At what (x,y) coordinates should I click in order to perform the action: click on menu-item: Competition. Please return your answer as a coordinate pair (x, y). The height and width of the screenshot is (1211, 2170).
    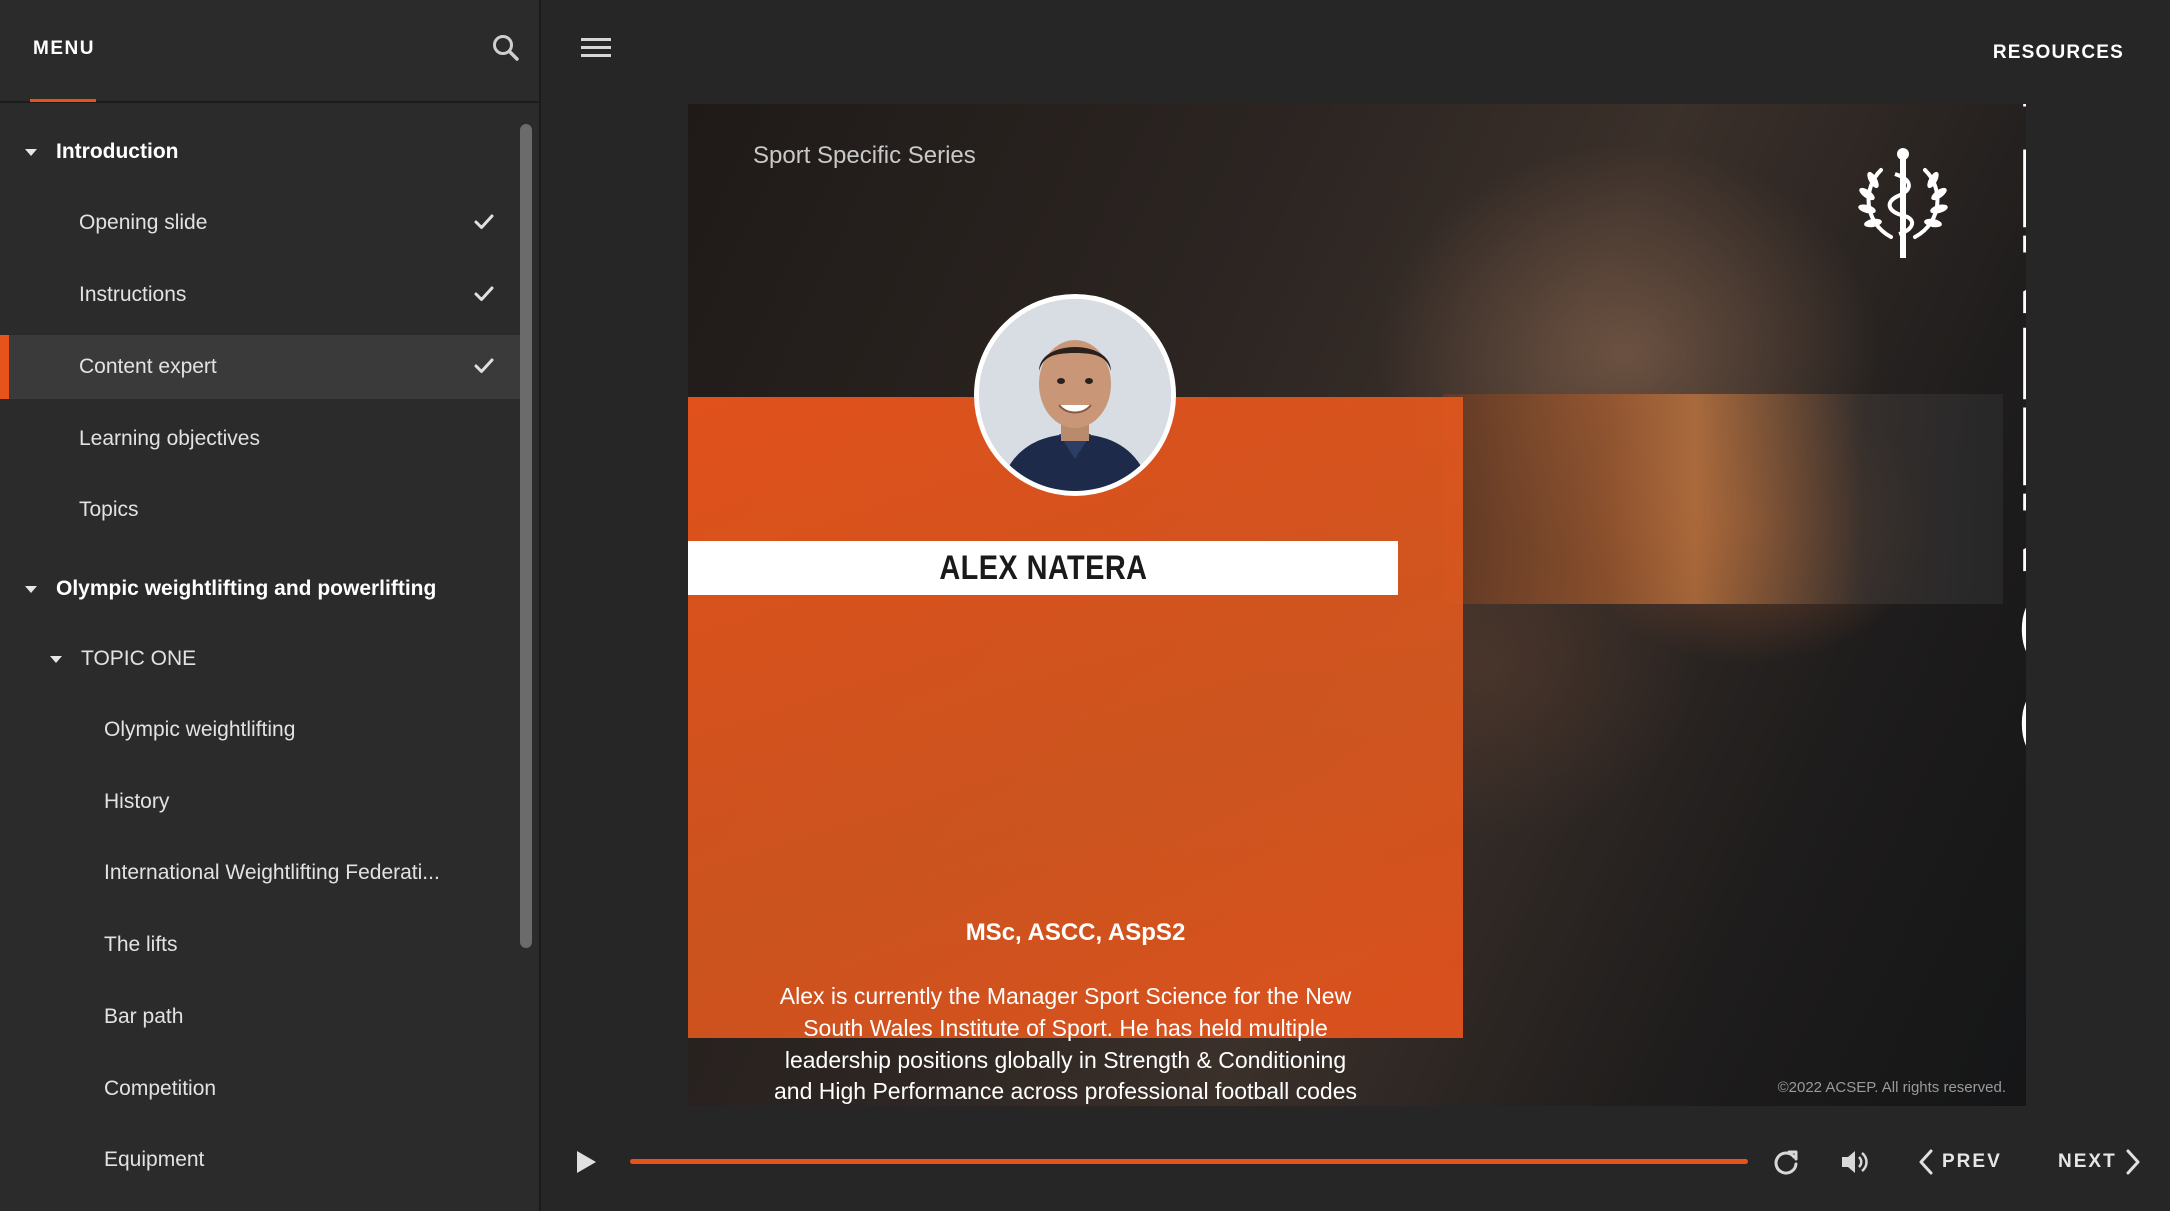
    Looking at the image, I should click on (260, 1089).